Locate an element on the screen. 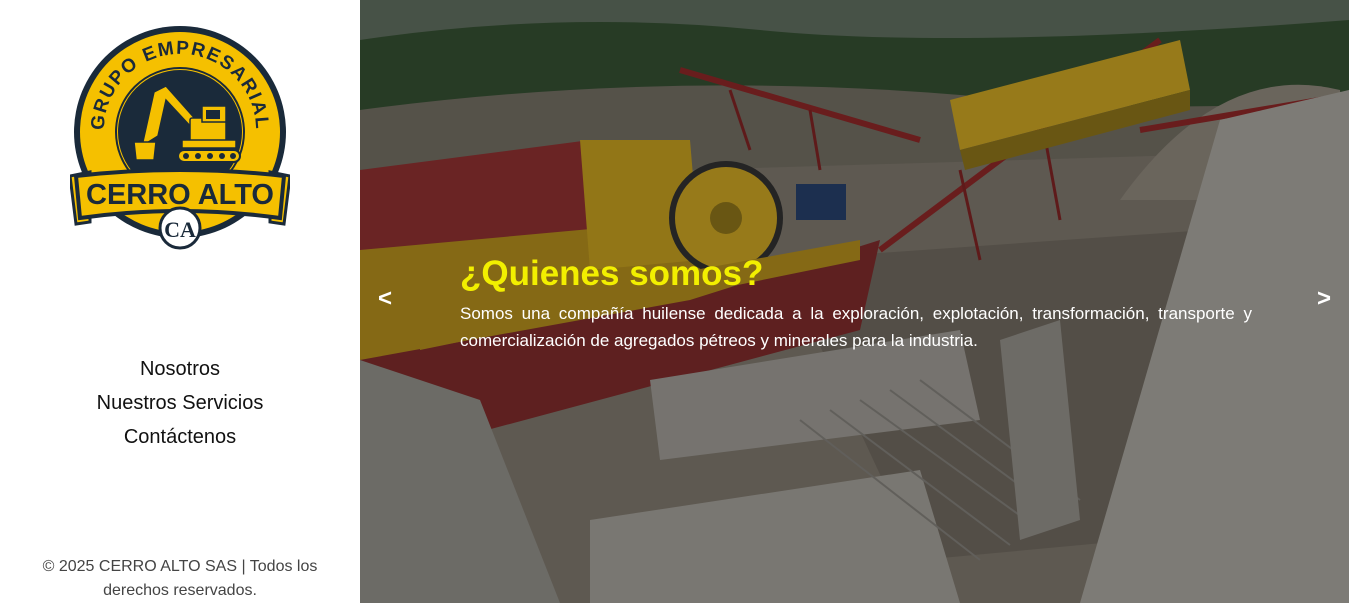 The width and height of the screenshot is (1349, 603). carousel-prev-arrow: < is located at coordinates (385, 299).